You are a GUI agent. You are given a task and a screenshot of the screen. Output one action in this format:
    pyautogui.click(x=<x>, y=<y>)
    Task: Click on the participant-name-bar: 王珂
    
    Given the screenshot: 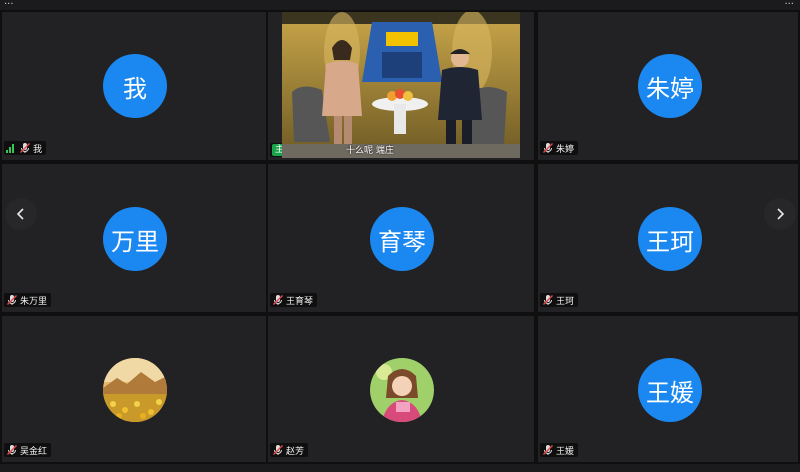 What is the action you would take?
    pyautogui.click(x=559, y=300)
    